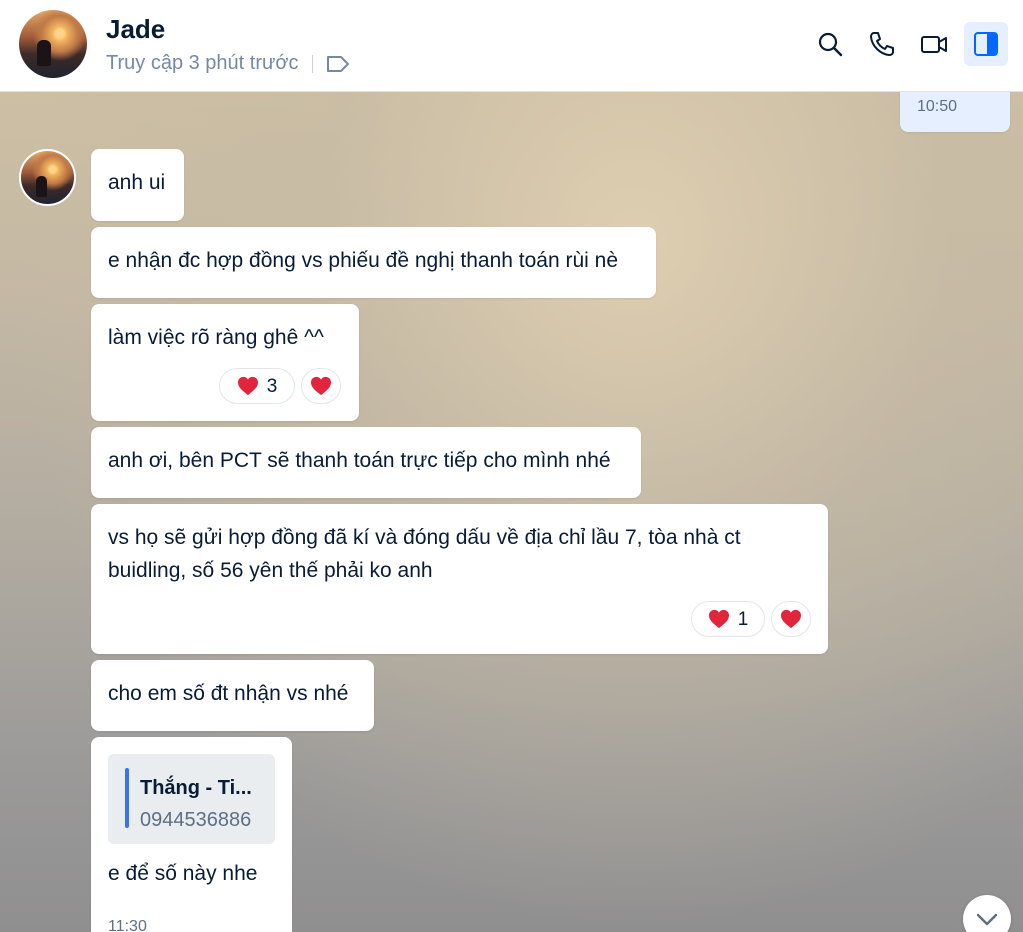  I want to click on message-time: 11:30, so click(127, 925).